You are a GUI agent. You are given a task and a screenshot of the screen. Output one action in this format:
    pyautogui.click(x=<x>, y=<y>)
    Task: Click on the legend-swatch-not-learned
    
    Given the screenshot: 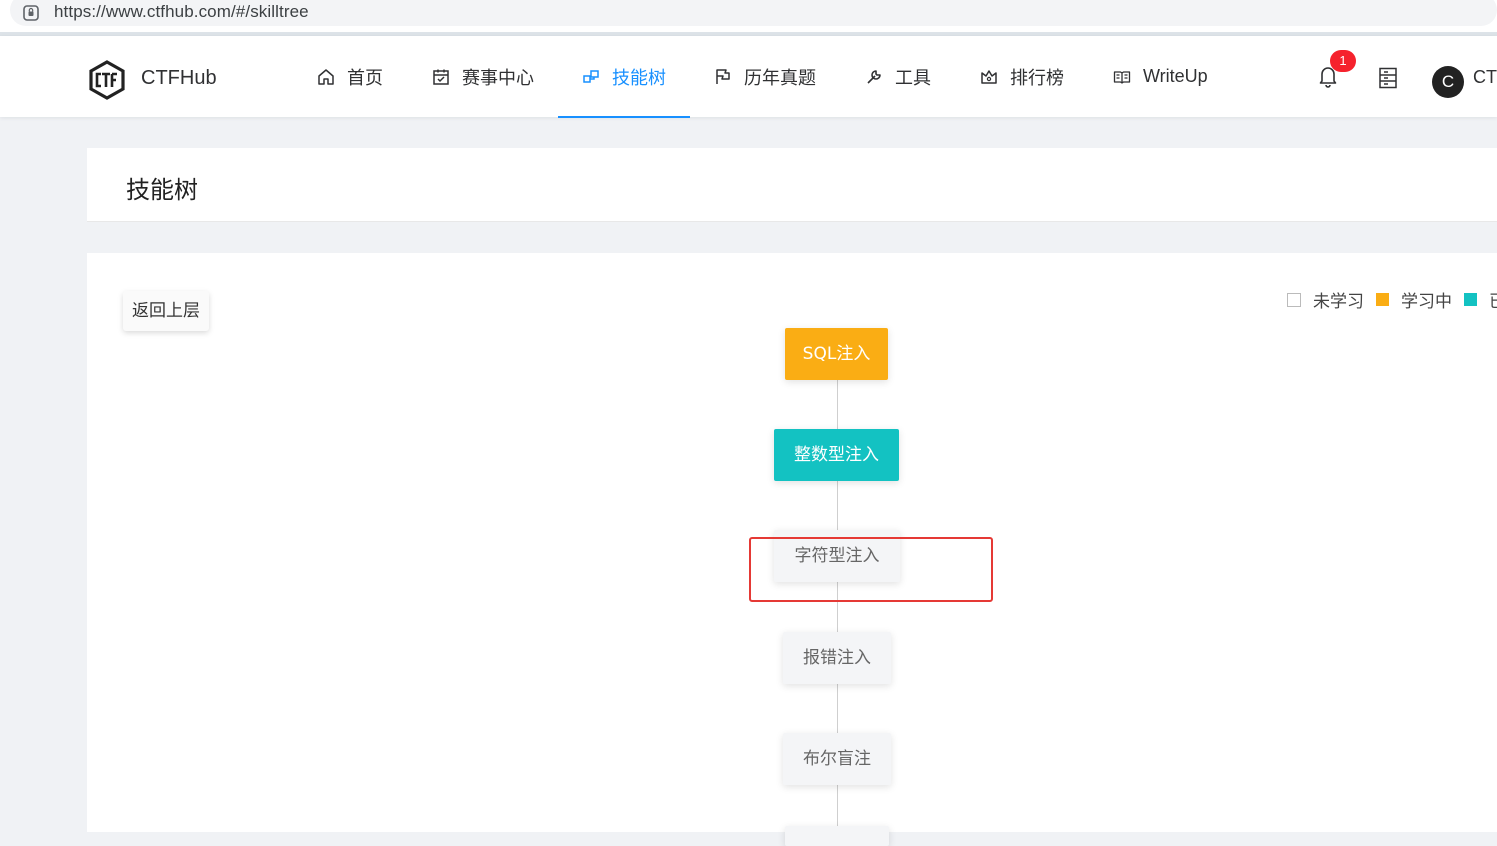 What is the action you would take?
    pyautogui.click(x=1294, y=299)
    